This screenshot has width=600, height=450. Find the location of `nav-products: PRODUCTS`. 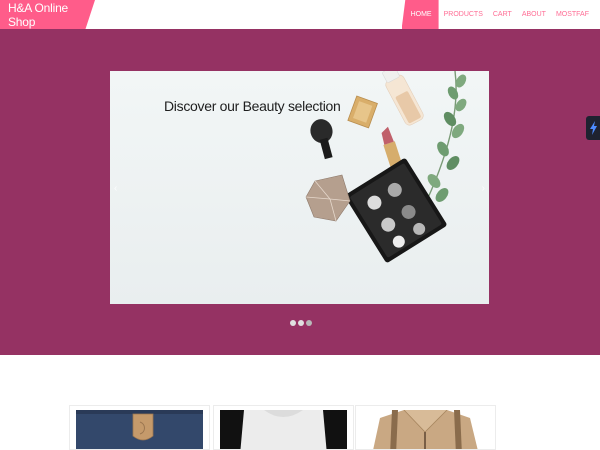

nav-products: PRODUCTS is located at coordinates (463, 14).